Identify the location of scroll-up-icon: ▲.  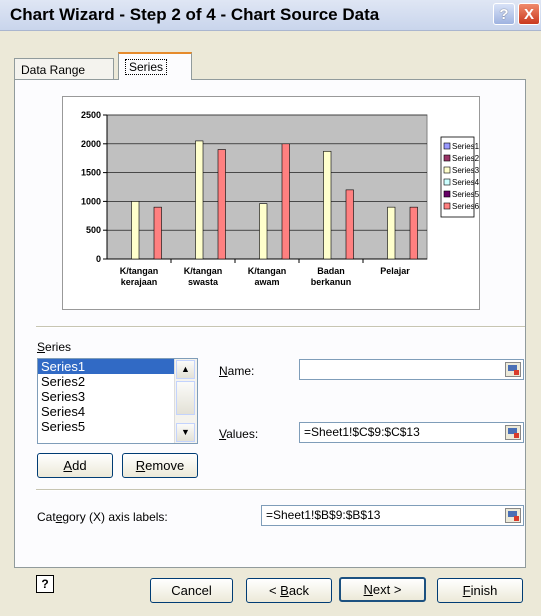
(185, 369).